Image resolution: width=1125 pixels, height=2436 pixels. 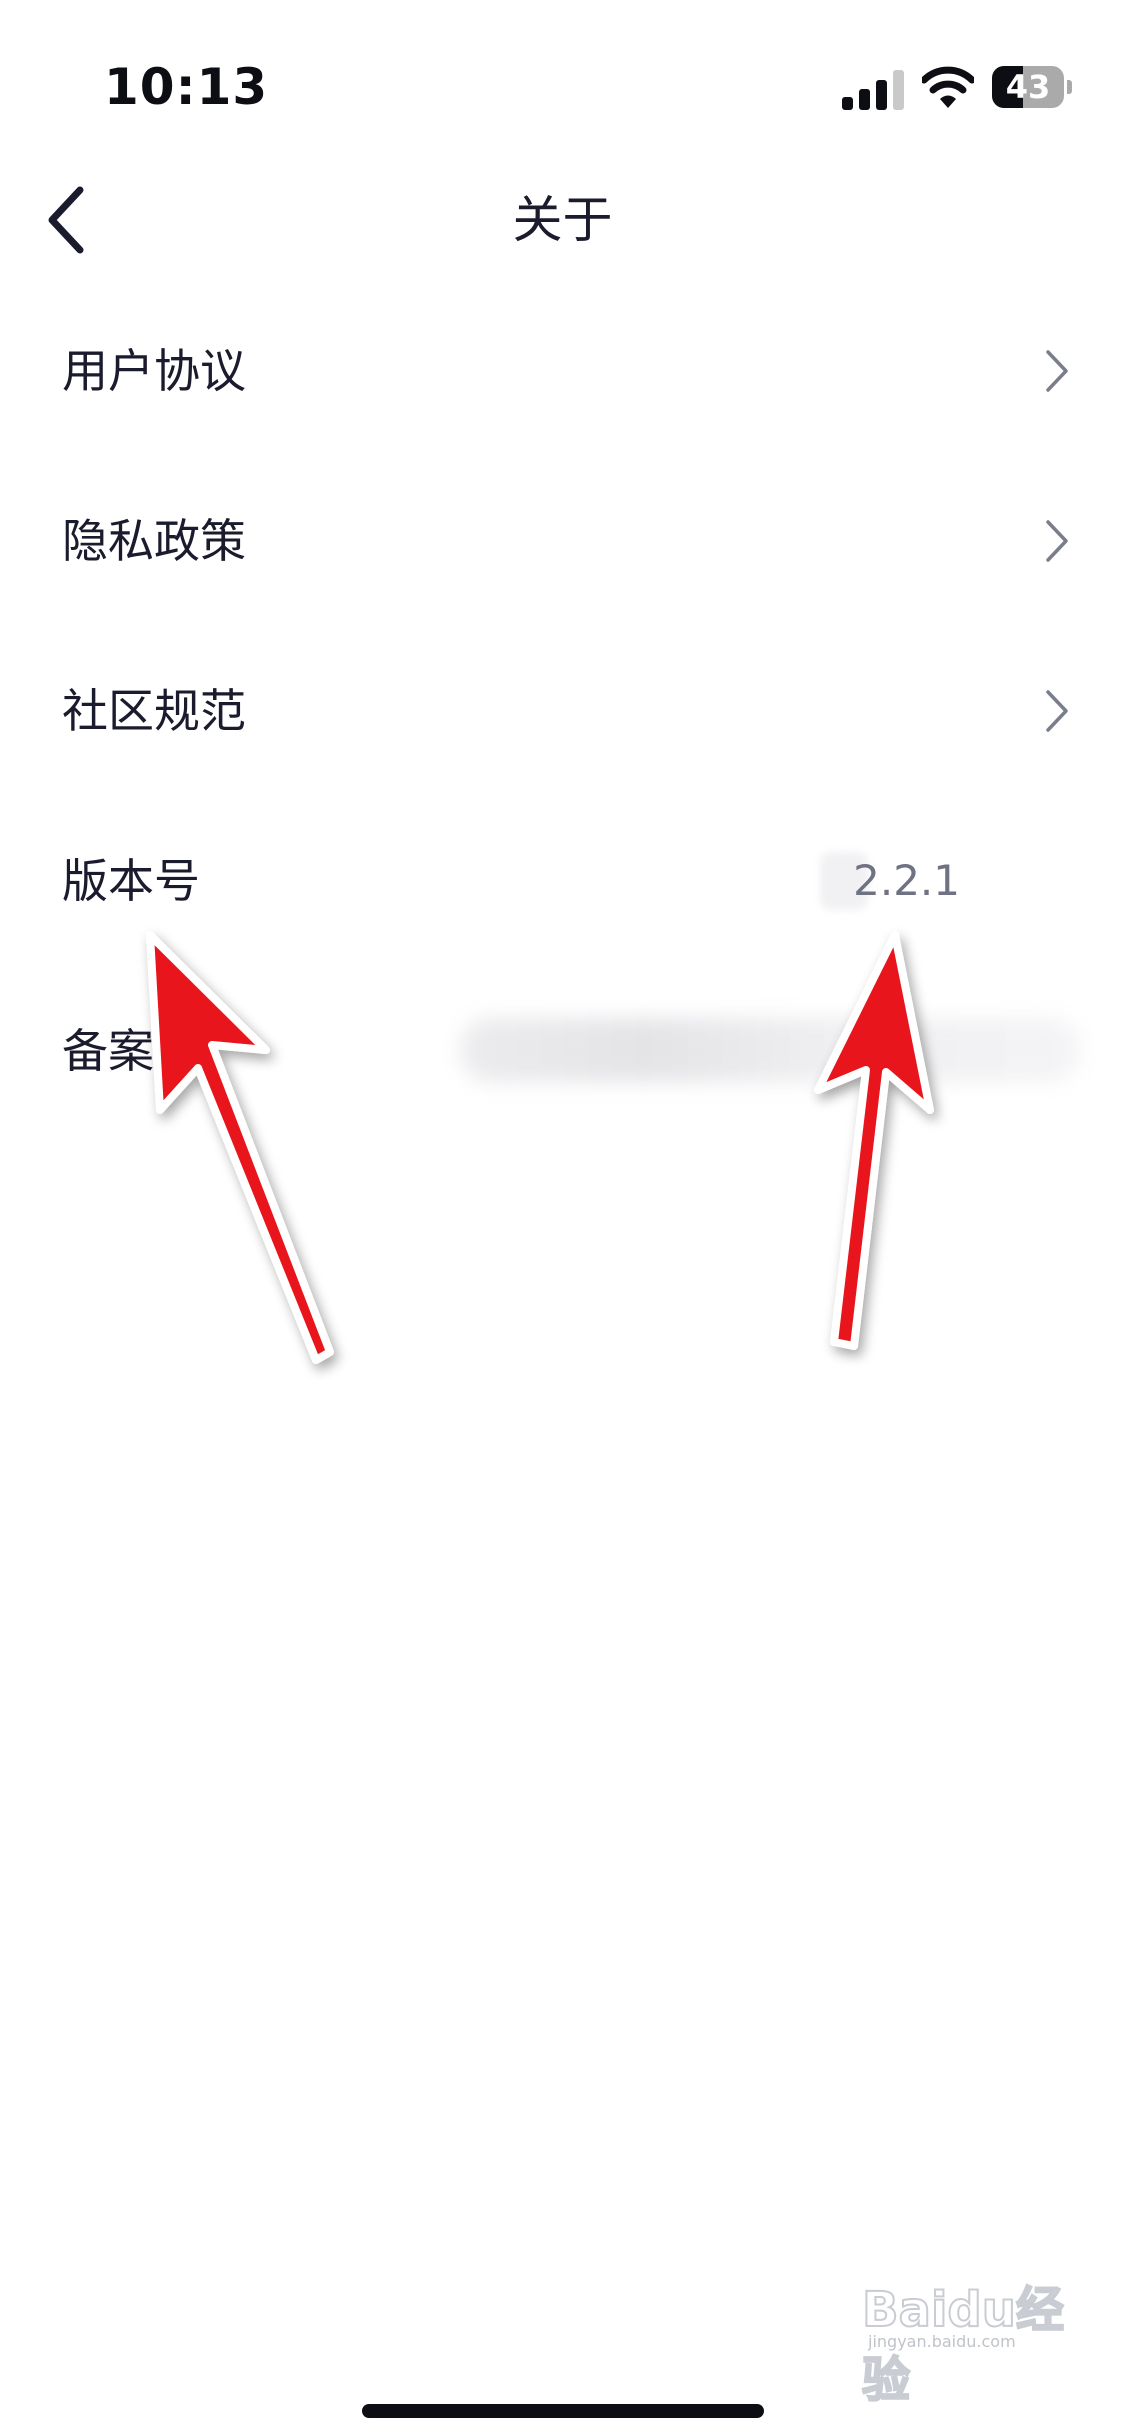 I want to click on battery-level: 43, so click(x=1028, y=87).